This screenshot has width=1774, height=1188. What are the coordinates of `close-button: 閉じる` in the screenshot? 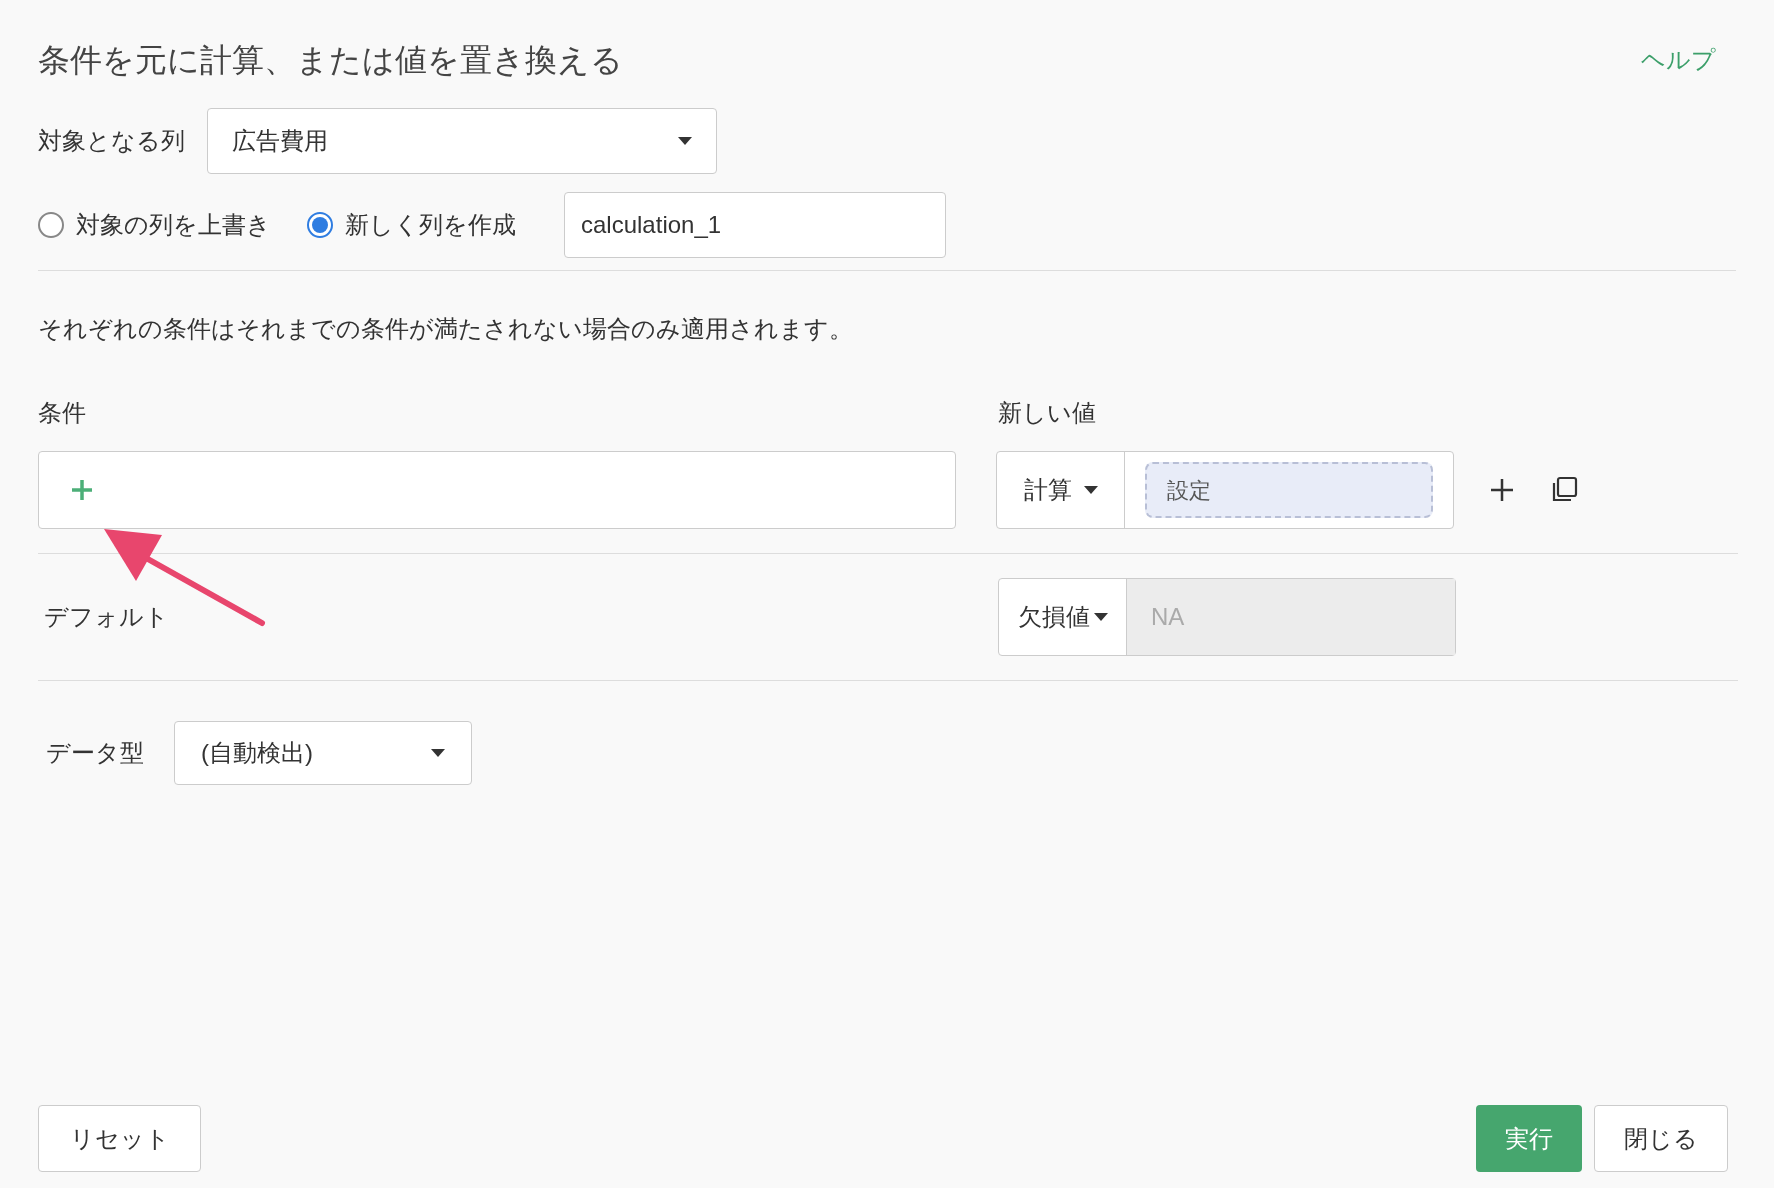 It's located at (1661, 1138).